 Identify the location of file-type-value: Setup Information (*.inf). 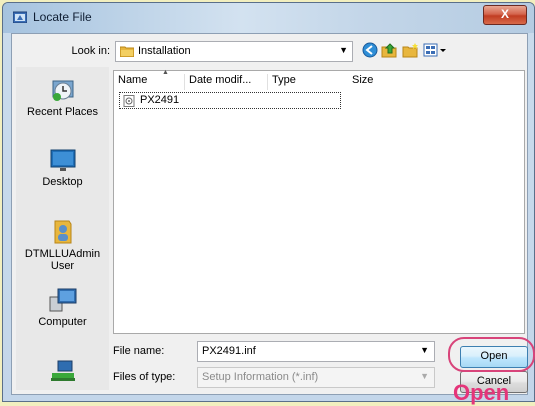
(260, 377).